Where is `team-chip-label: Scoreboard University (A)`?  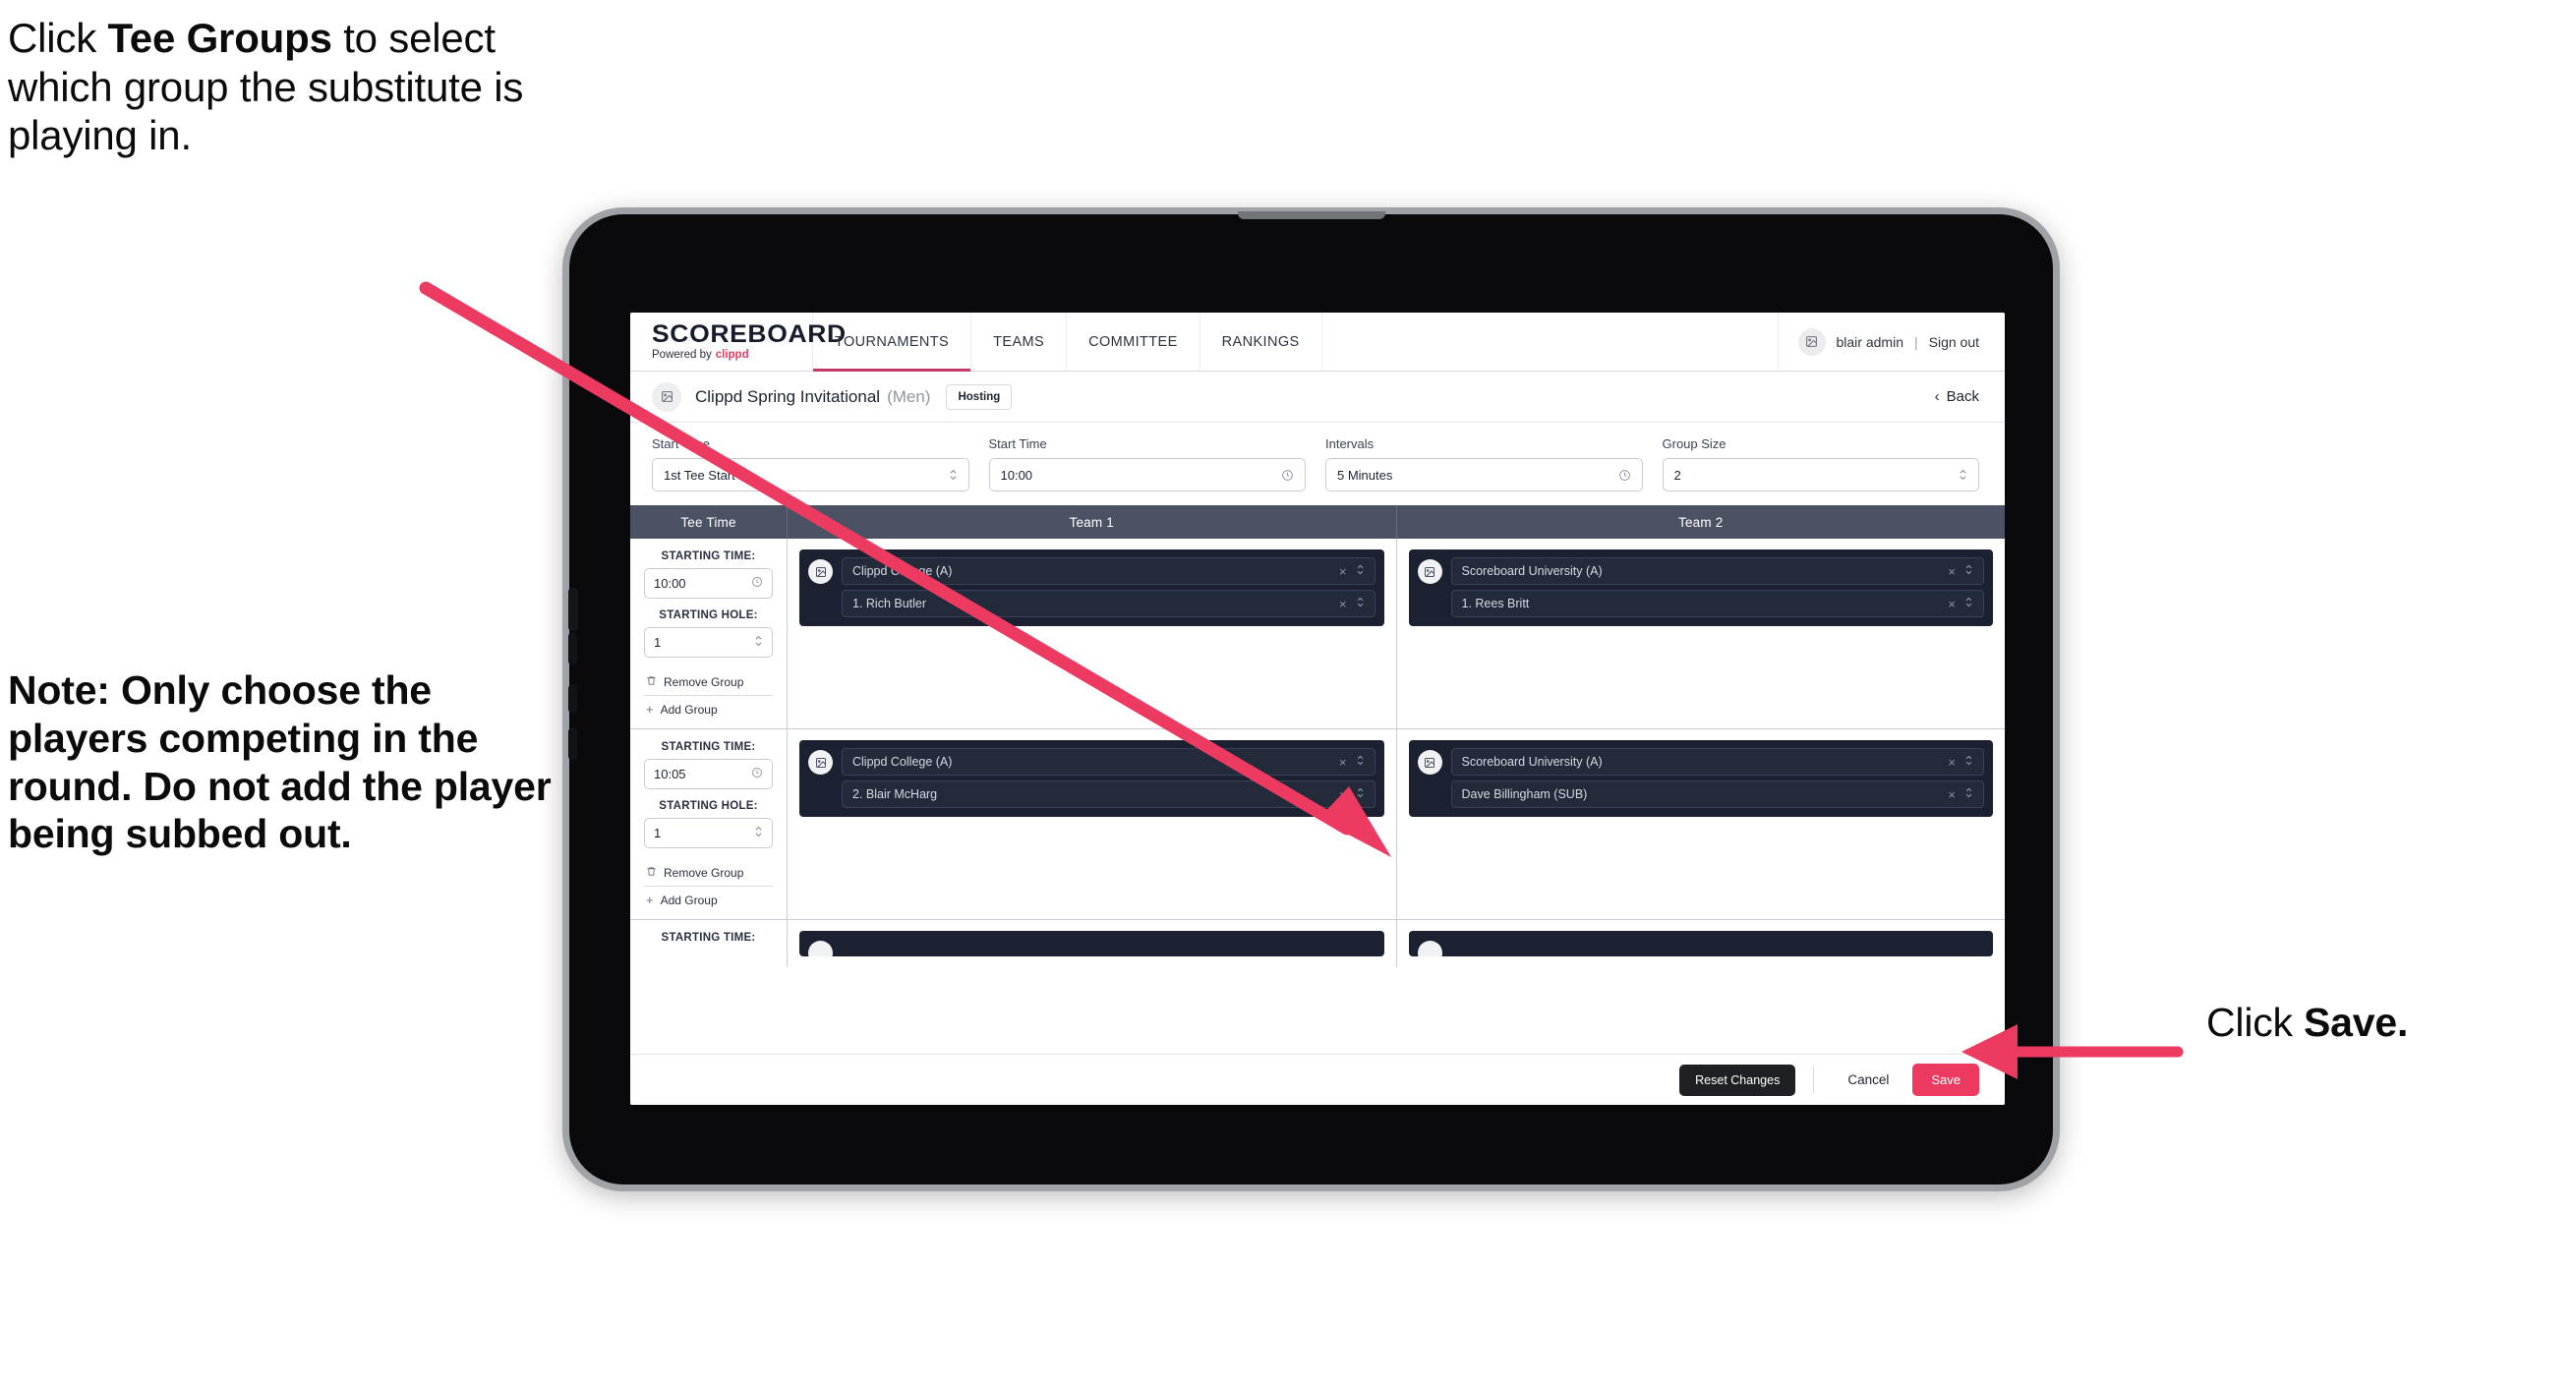
team-chip-label: Scoreboard University (A) is located at coordinates (1532, 571).